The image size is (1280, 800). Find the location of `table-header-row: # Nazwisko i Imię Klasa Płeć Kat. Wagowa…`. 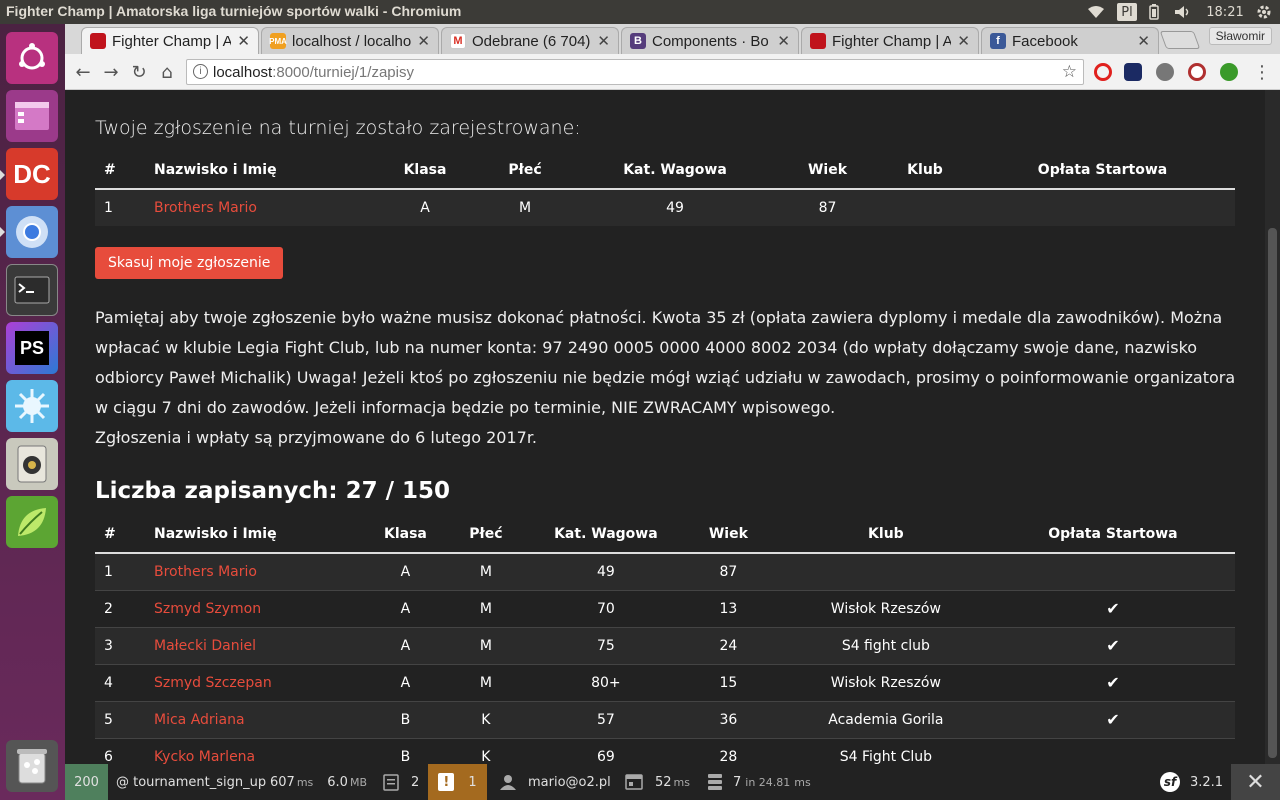

table-header-row: # Nazwisko i Imię Klasa Płeć Kat. Wagowa… is located at coordinates (665, 171).